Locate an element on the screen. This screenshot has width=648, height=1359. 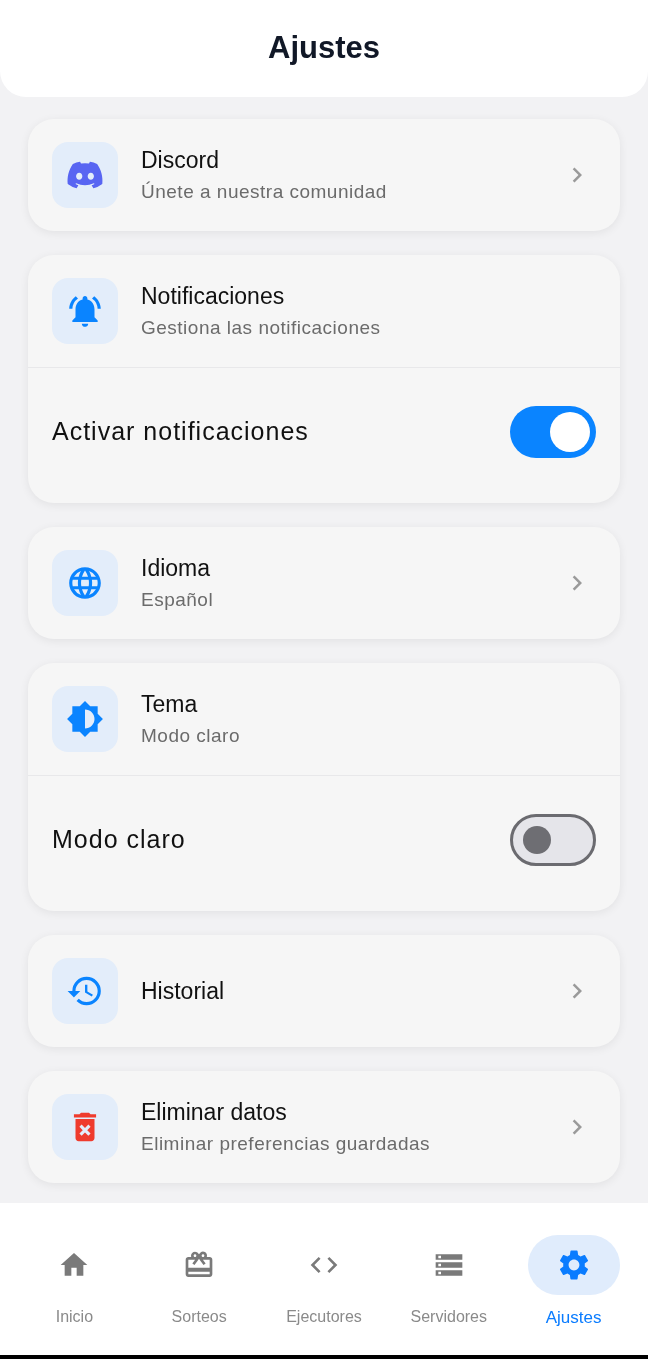
nav-label: Ajustes is located at coordinates (573, 1318).